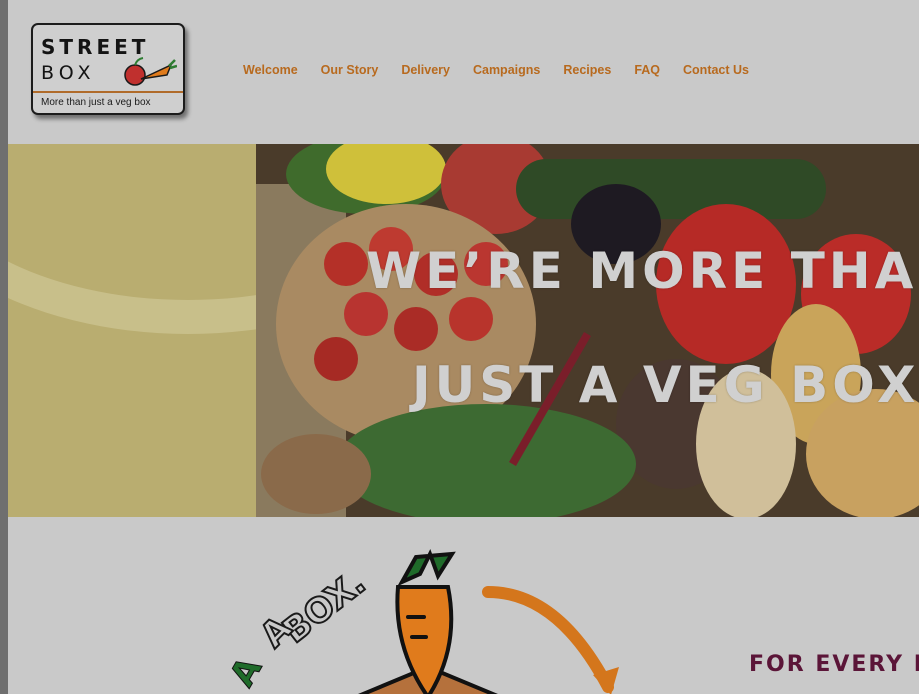 Image resolution: width=919 pixels, height=694 pixels. What do you see at coordinates (834, 664) in the screenshot?
I see `section-heading: FOR EVERY B` at bounding box center [834, 664].